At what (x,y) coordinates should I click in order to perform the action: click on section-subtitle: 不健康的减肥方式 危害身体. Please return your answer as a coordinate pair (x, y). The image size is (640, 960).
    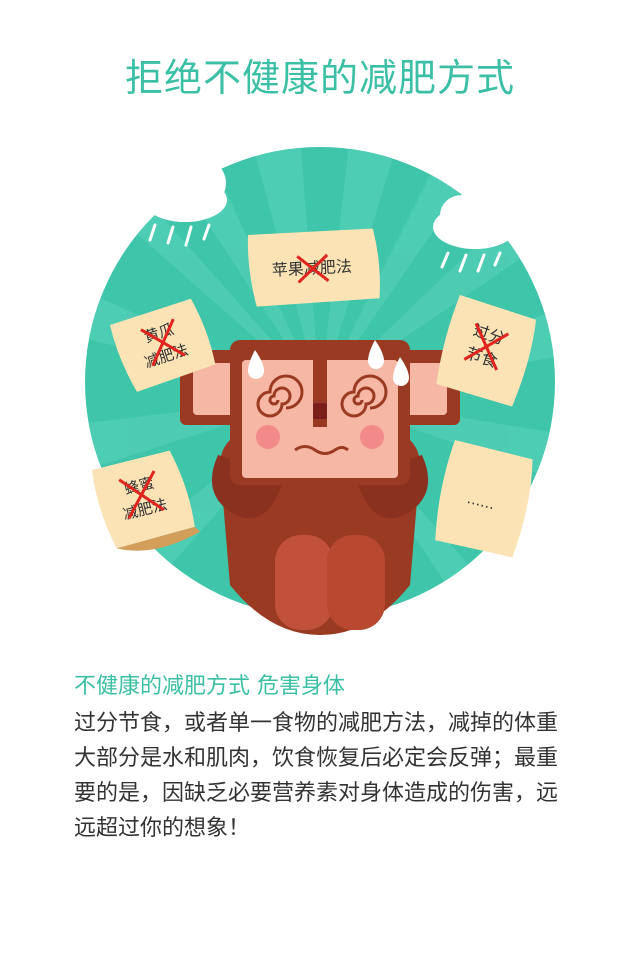
    Looking at the image, I should click on (209, 686).